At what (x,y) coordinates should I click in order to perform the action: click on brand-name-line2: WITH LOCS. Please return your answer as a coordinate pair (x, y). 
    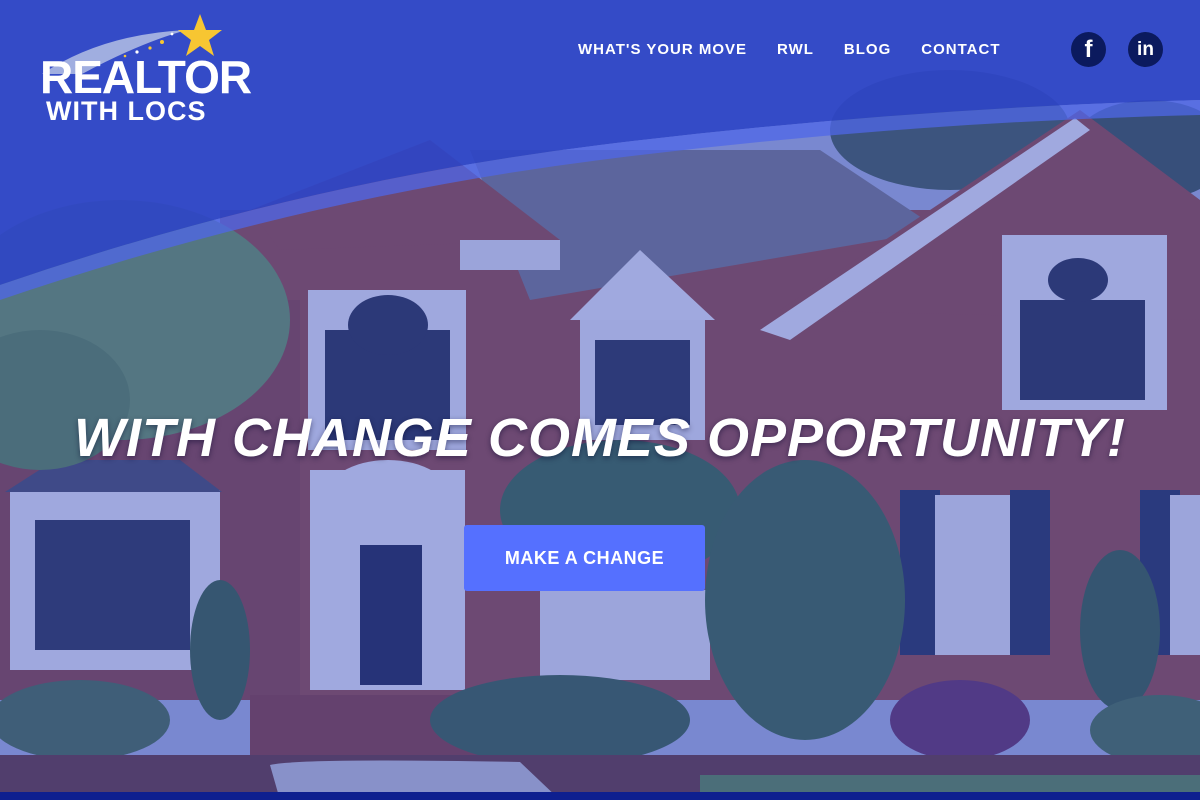
    Looking at the image, I should click on (126, 111).